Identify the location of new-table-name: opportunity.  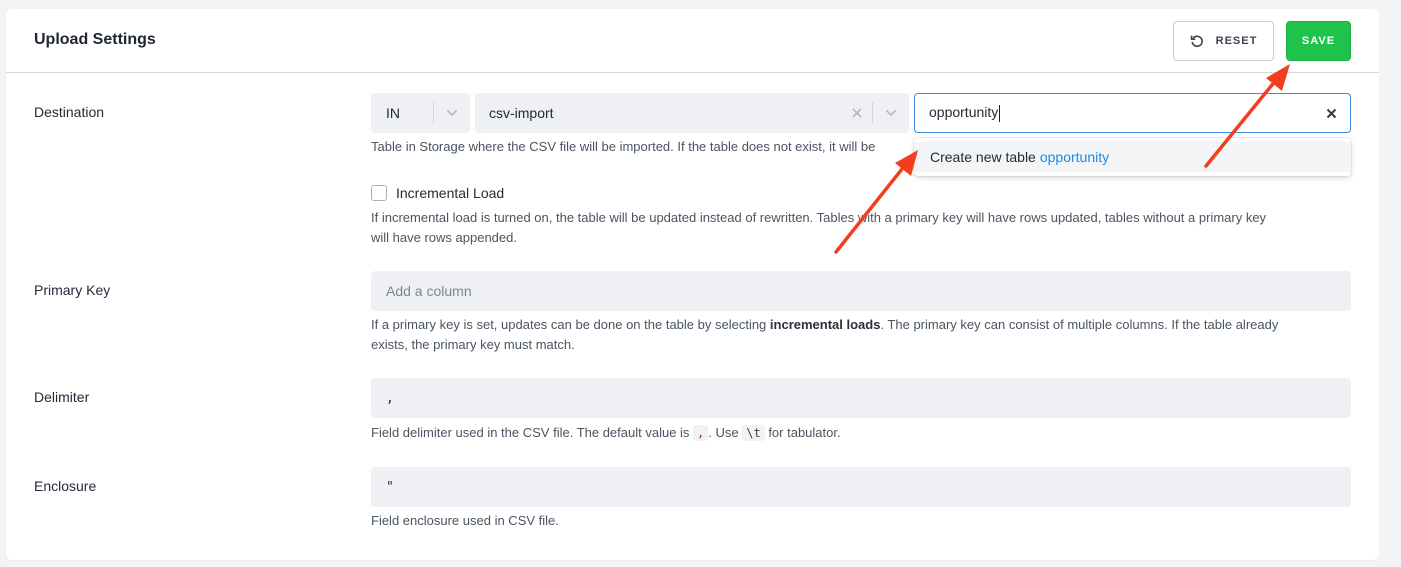
(1074, 157).